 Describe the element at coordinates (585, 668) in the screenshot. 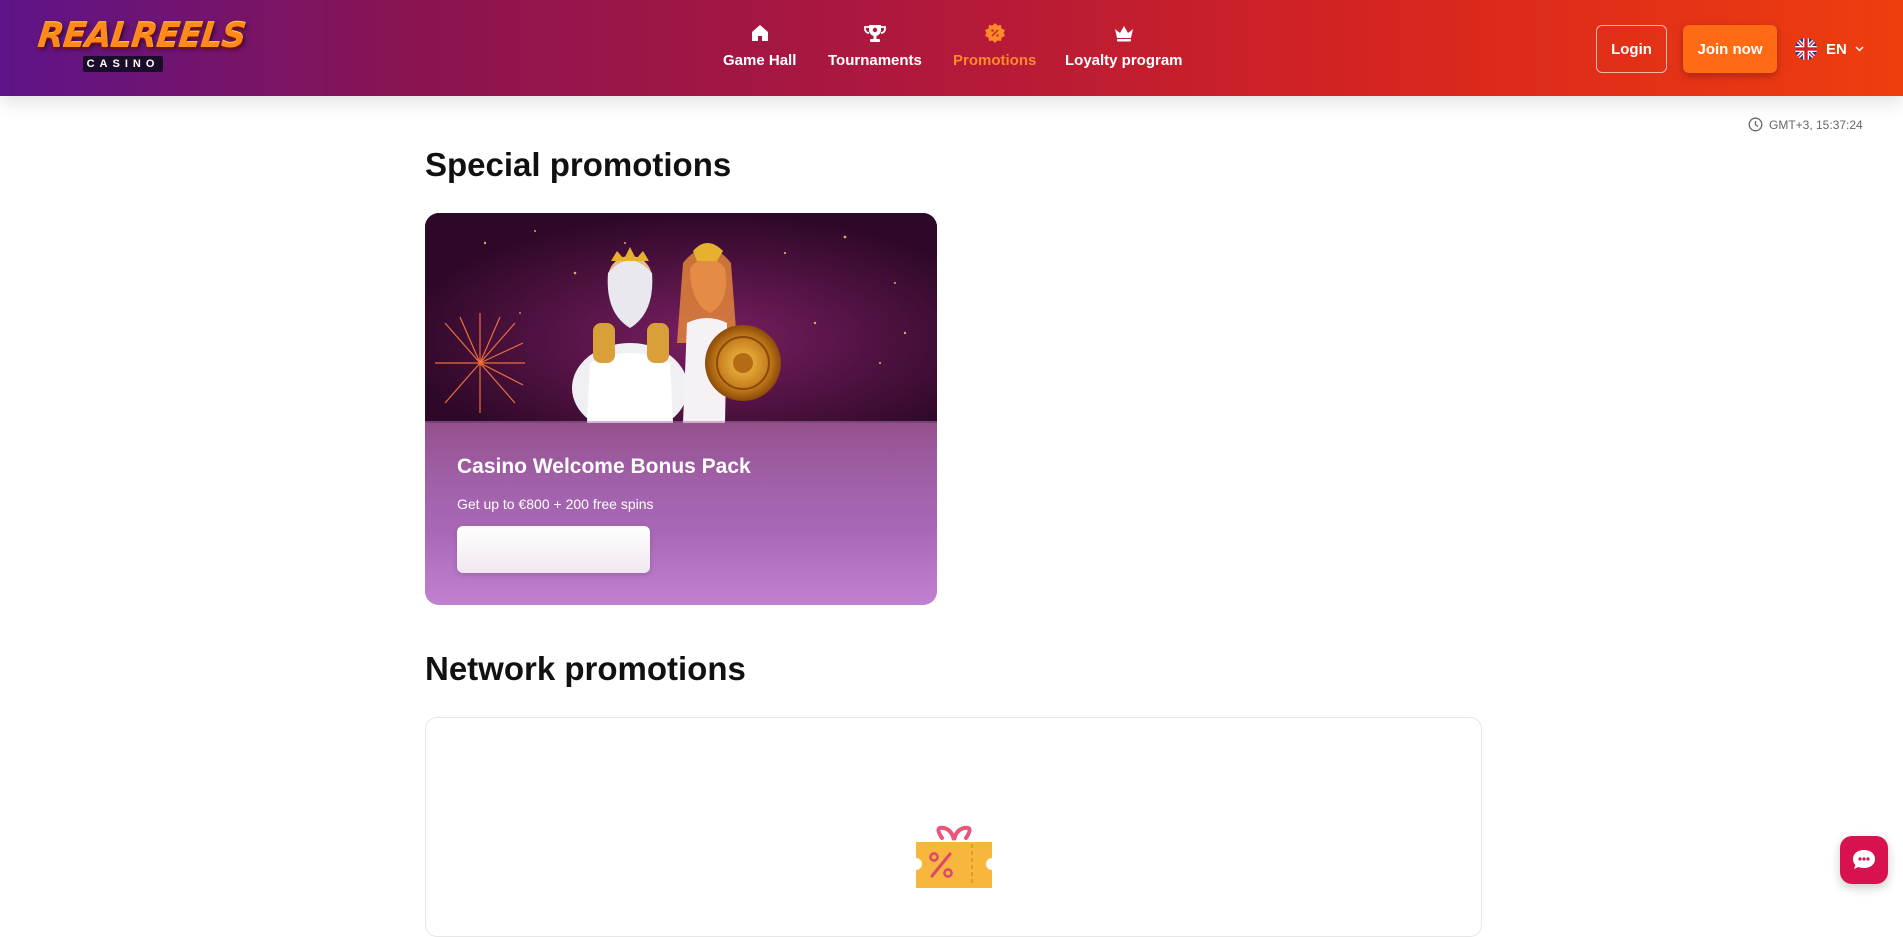

I see `network-promotions-title: Network promotions` at that location.